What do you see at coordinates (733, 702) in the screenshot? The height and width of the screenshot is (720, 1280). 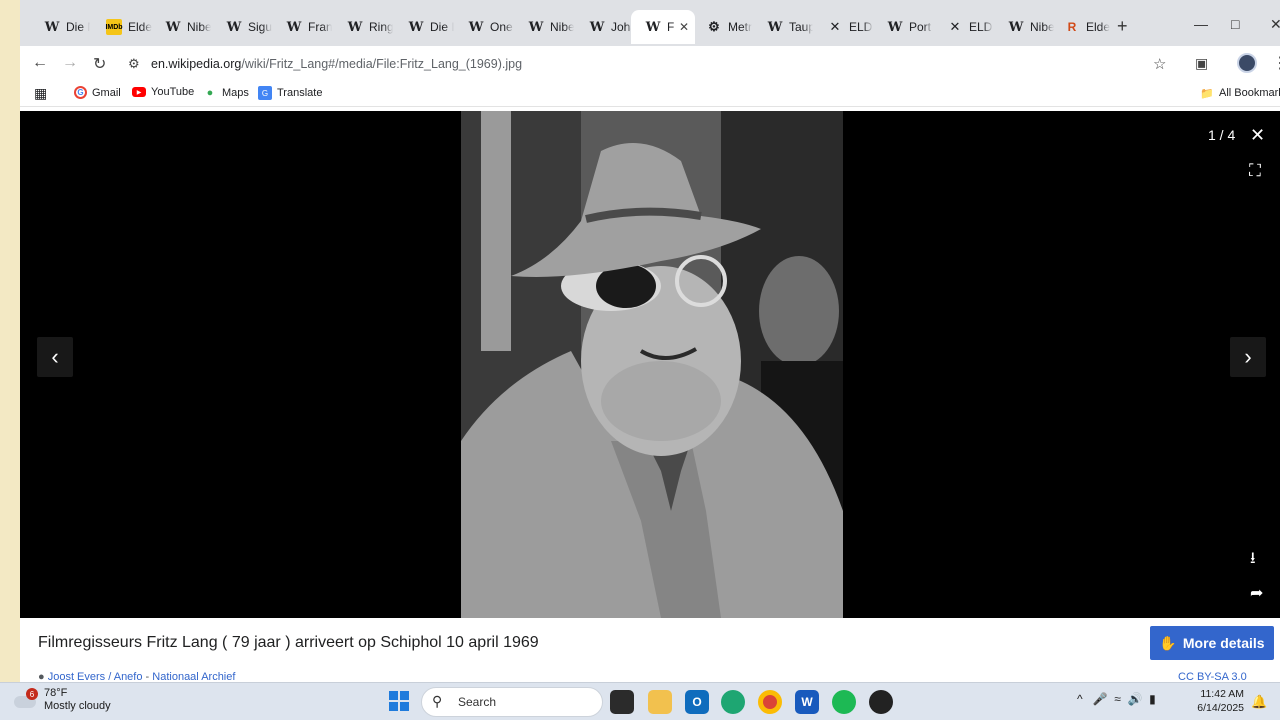 I see `edge-icon` at bounding box center [733, 702].